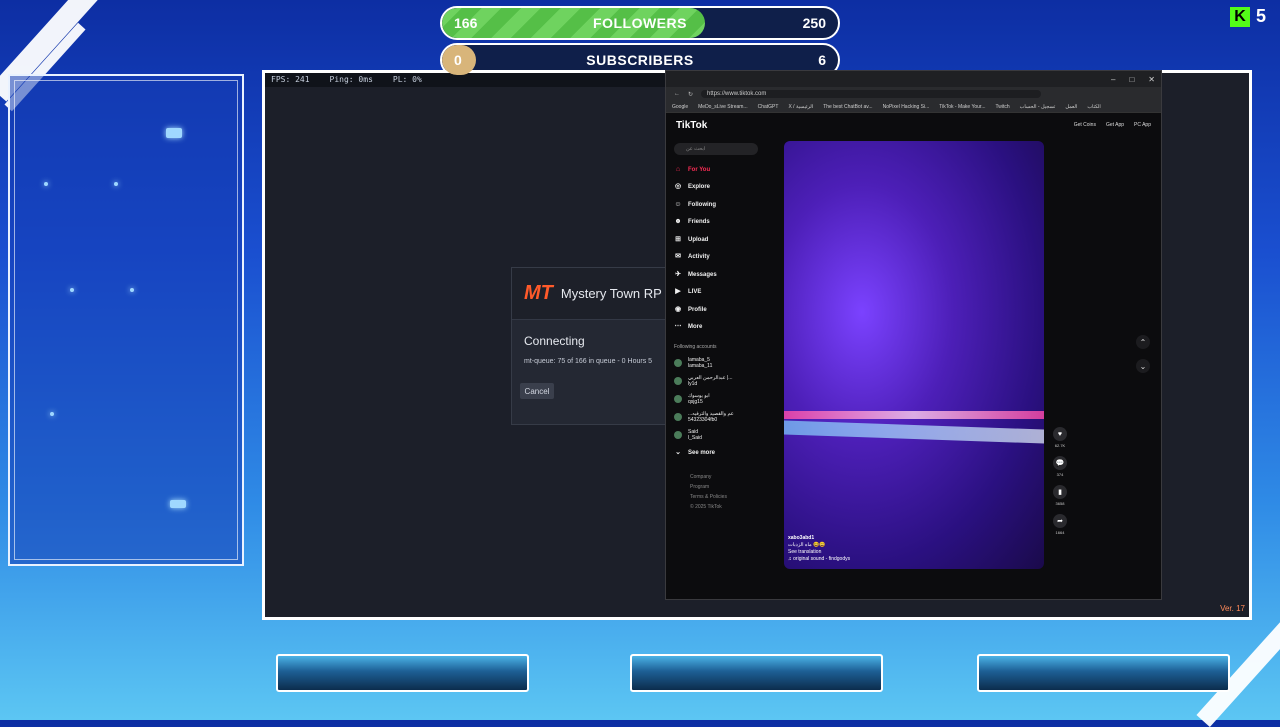  Describe the element at coordinates (871, 94) in the screenshot. I see `url-field: https://www.tiktok.com` at that location.